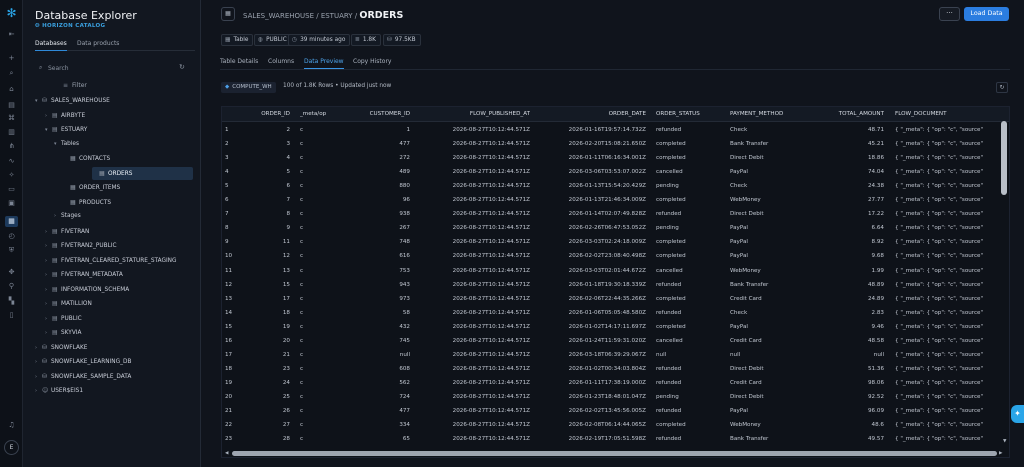 This screenshot has height=467, width=1024. Describe the element at coordinates (265, 355) in the screenshot. I see `cell-order-id: 21` at that location.